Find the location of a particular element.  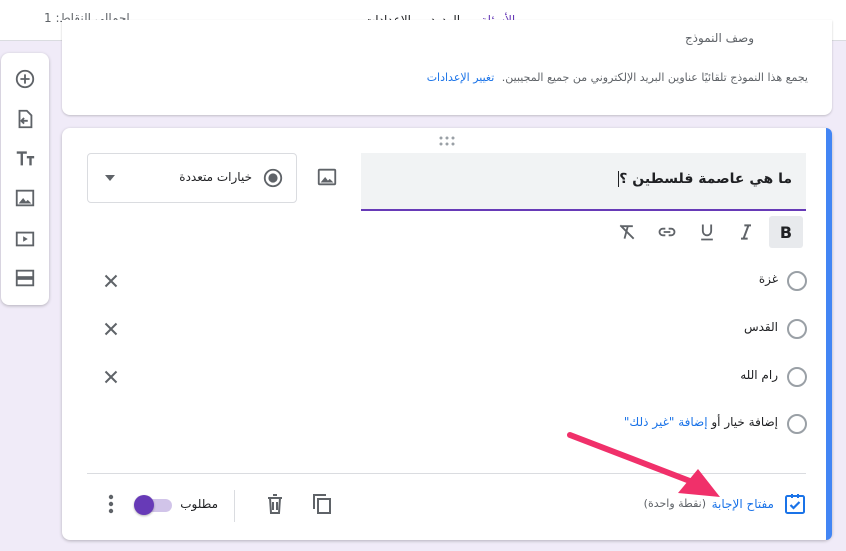

bold-button: B is located at coordinates (786, 232).